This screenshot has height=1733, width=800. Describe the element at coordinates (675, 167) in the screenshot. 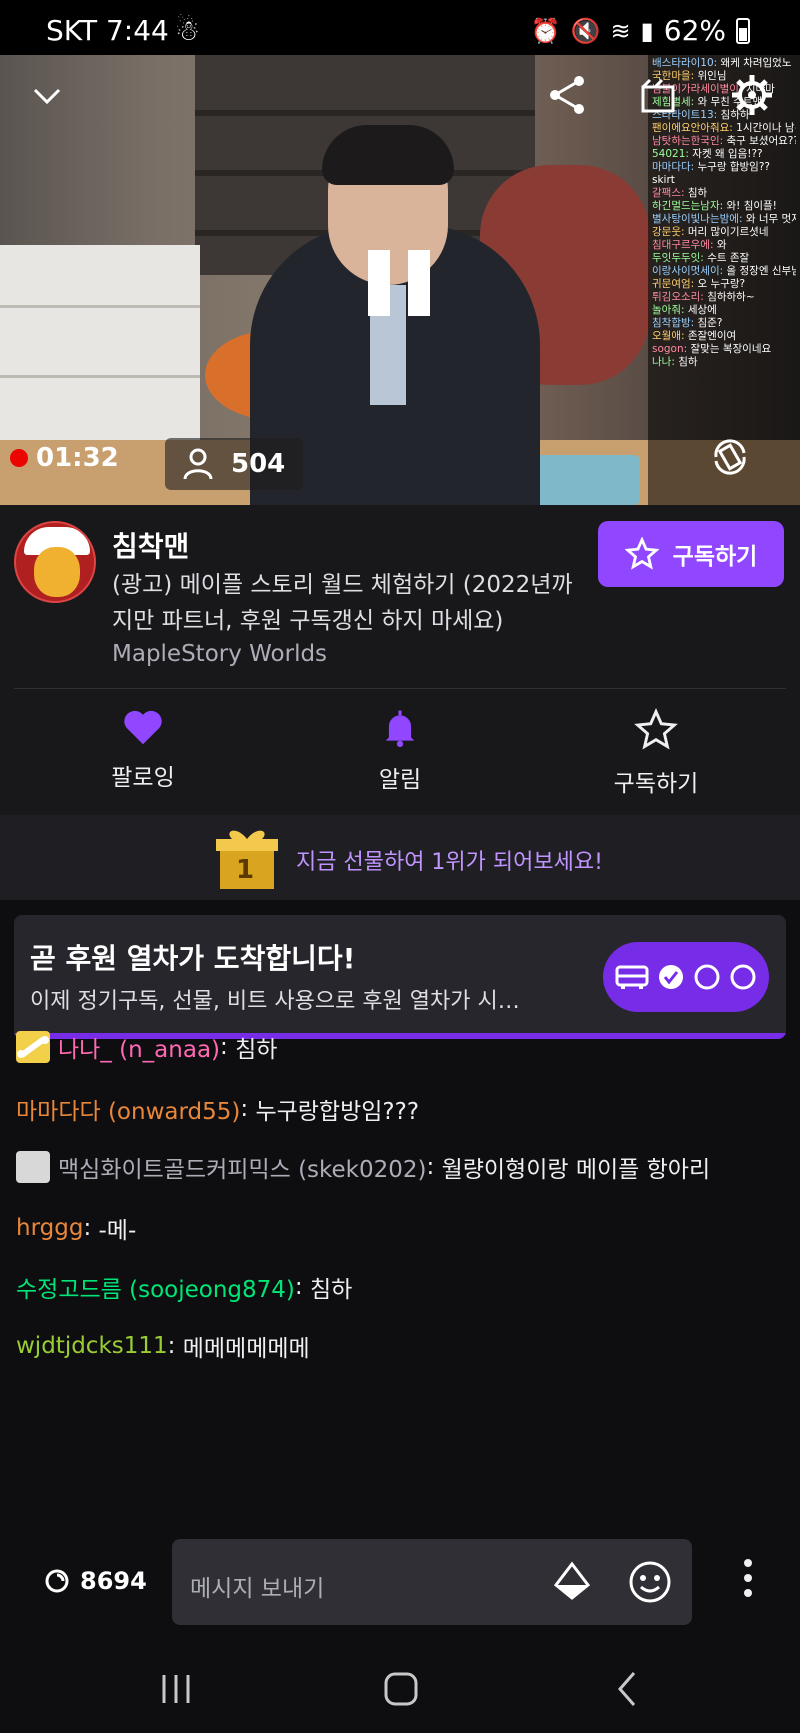

I see `overlay-chat-user: 마마다다:` at that location.